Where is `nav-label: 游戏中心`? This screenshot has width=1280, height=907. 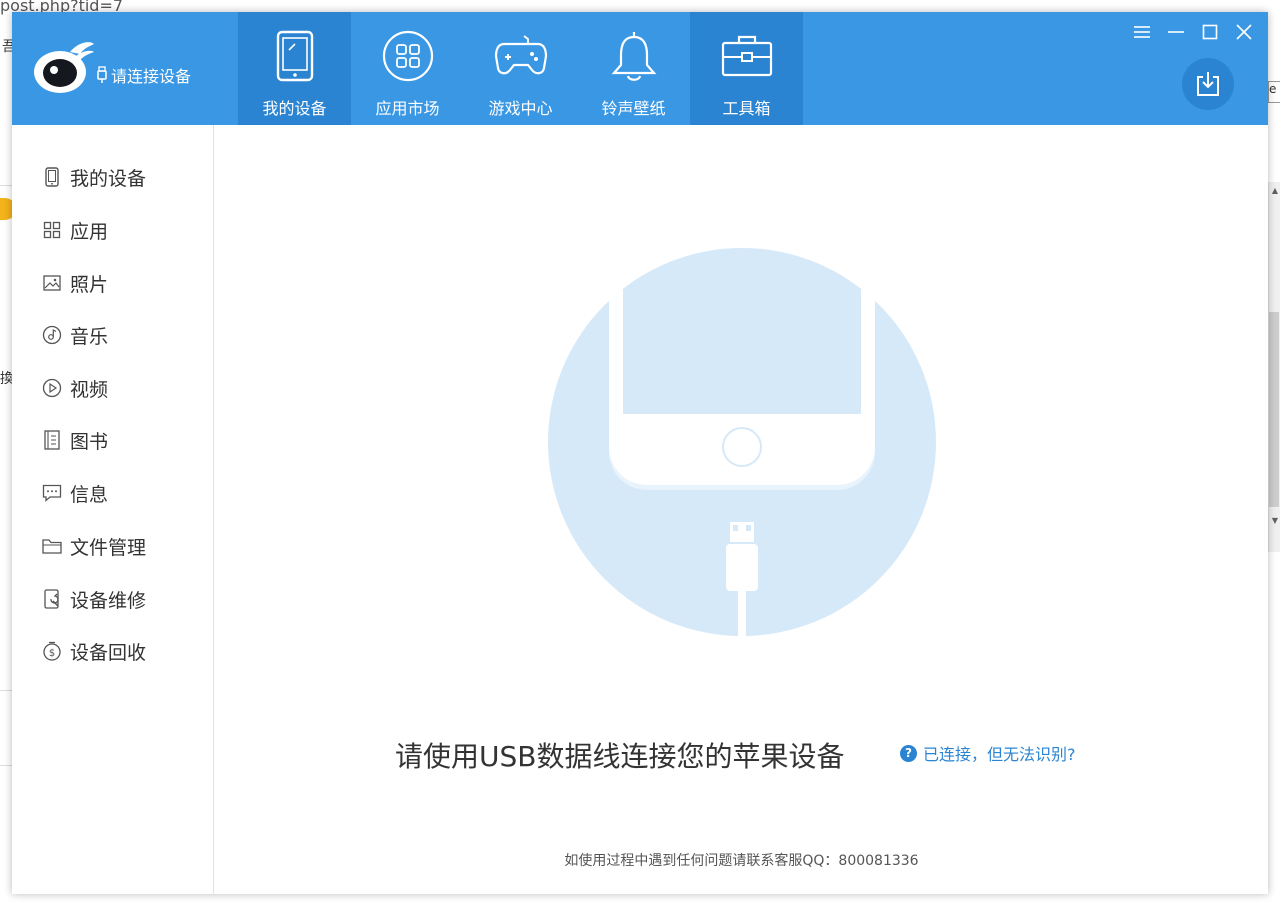 nav-label: 游戏中心 is located at coordinates (520, 108).